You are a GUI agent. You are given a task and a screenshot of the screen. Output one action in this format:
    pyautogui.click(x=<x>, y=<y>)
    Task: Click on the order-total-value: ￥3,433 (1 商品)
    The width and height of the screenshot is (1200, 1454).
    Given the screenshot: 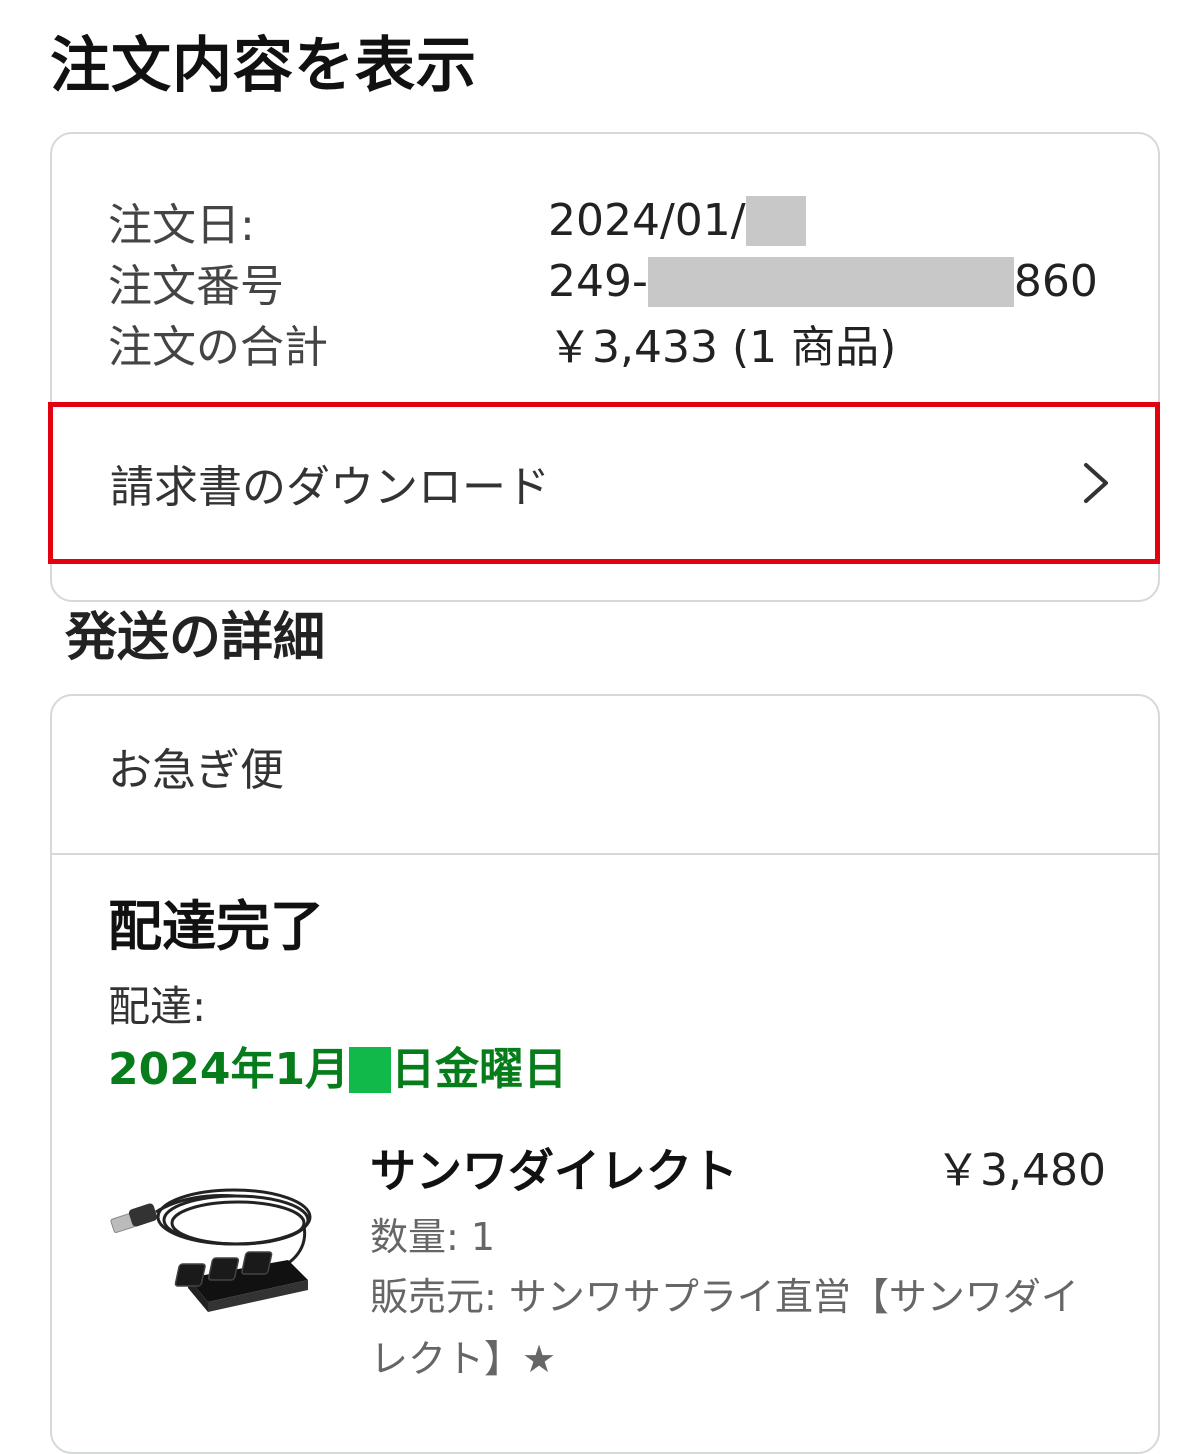 What is the action you would take?
    pyautogui.click(x=722, y=347)
    